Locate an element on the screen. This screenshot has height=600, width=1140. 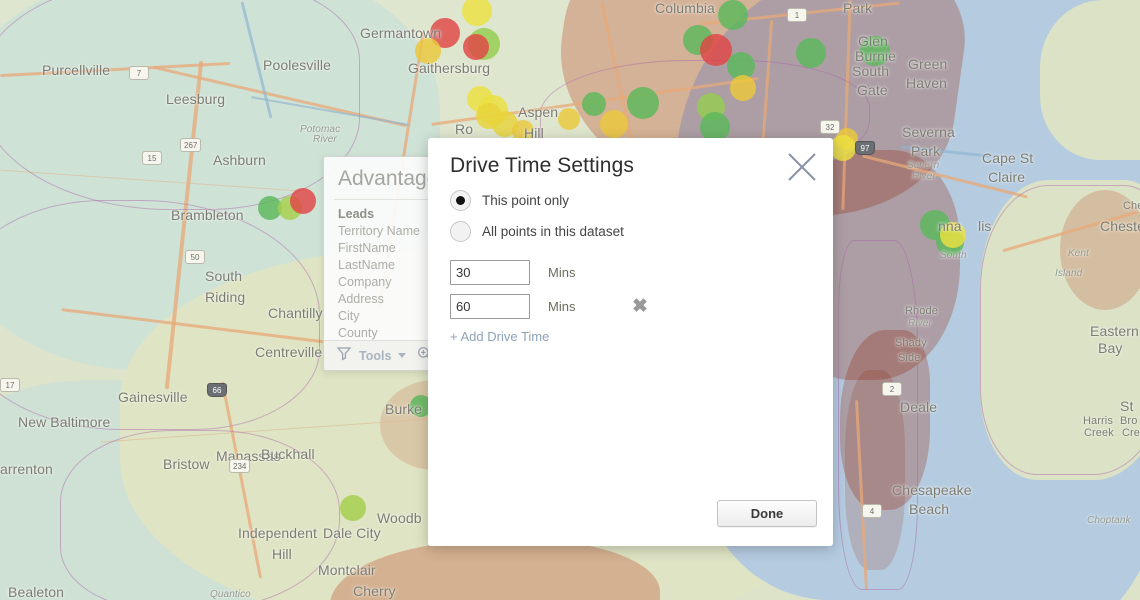
map-place-label: nna is located at coordinates (950, 226).